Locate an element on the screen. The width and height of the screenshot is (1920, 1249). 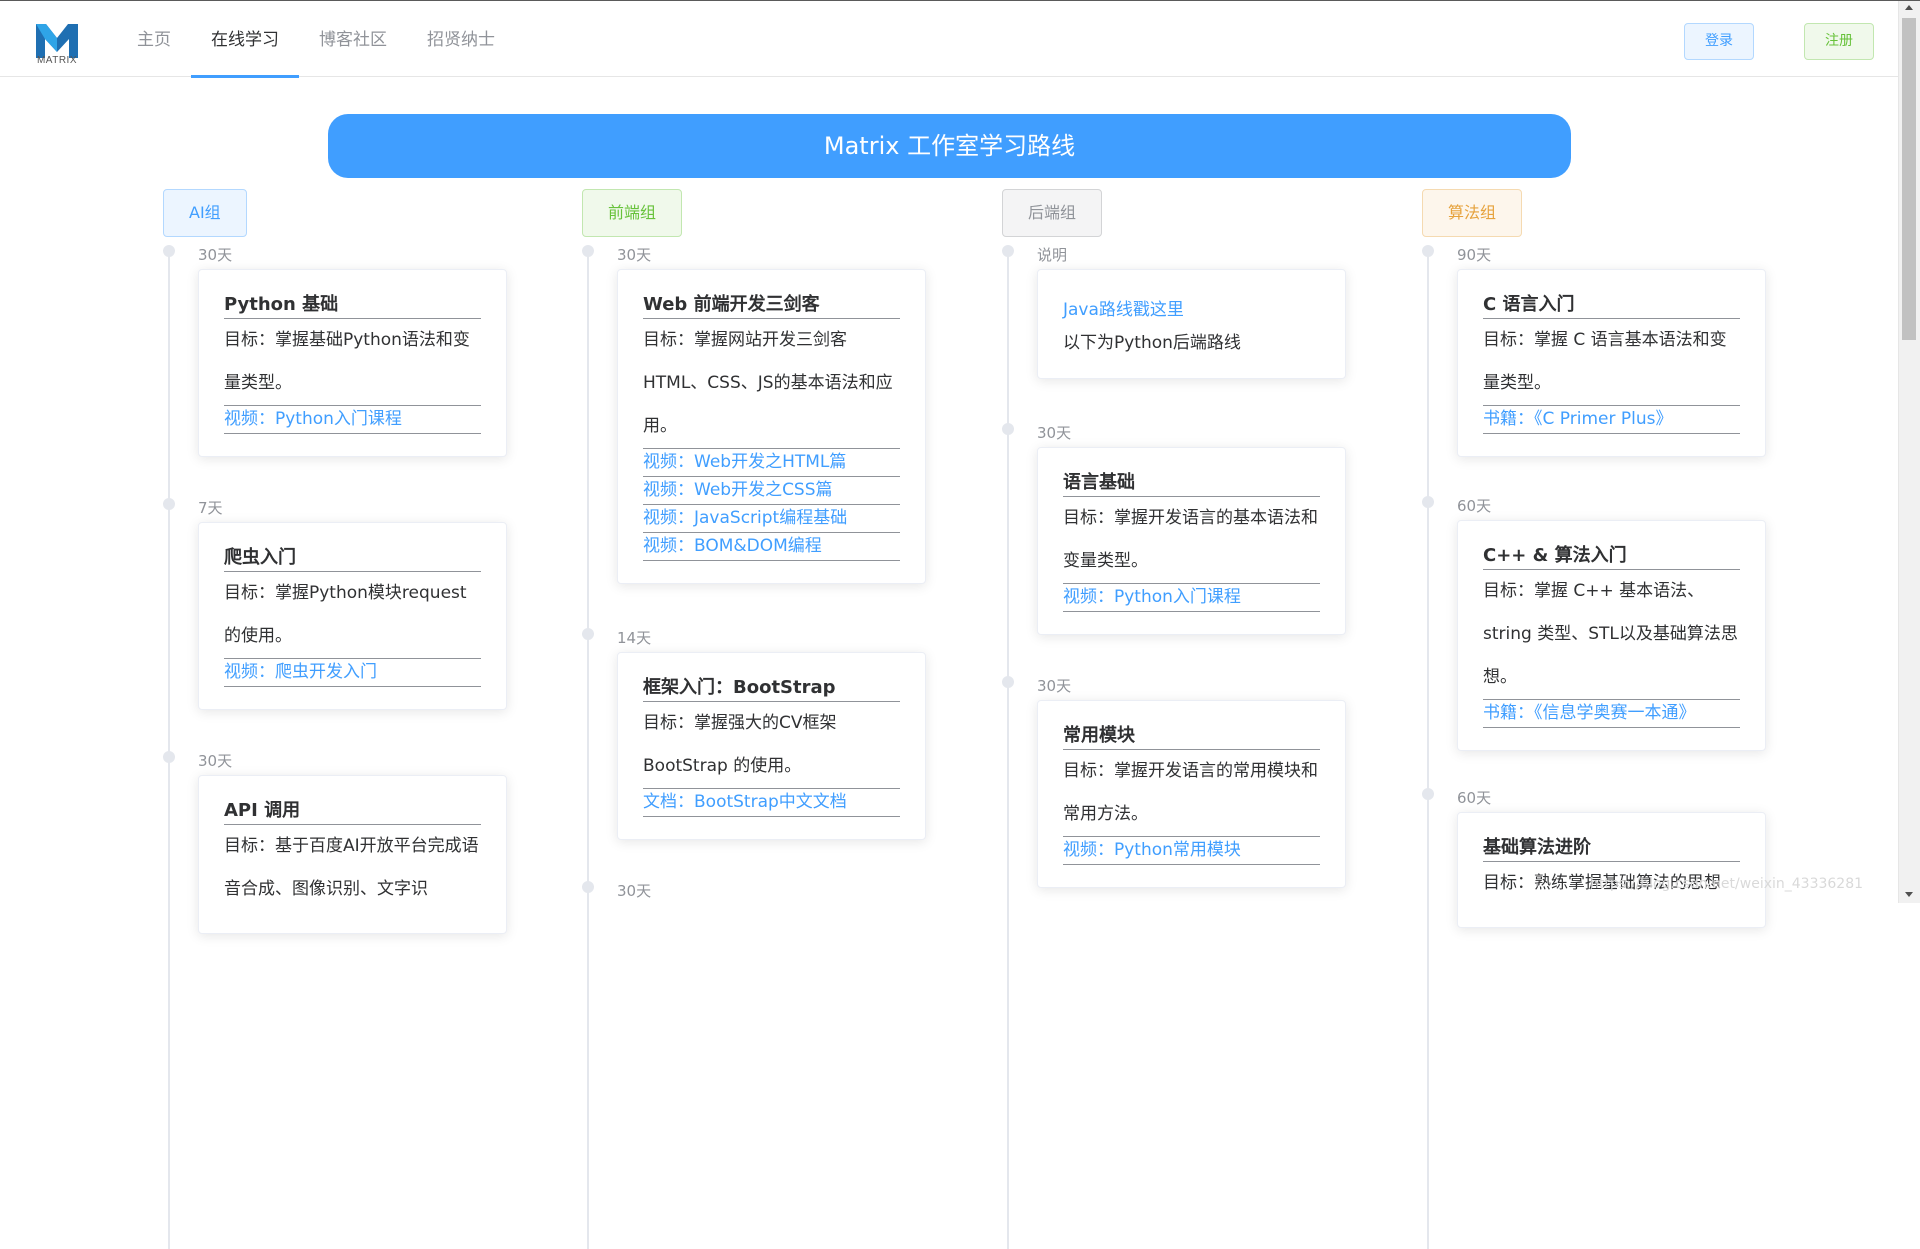
card-goal: 目标：掌握强大的CV框架BootStrap 的使用。 is located at coordinates (771, 745).